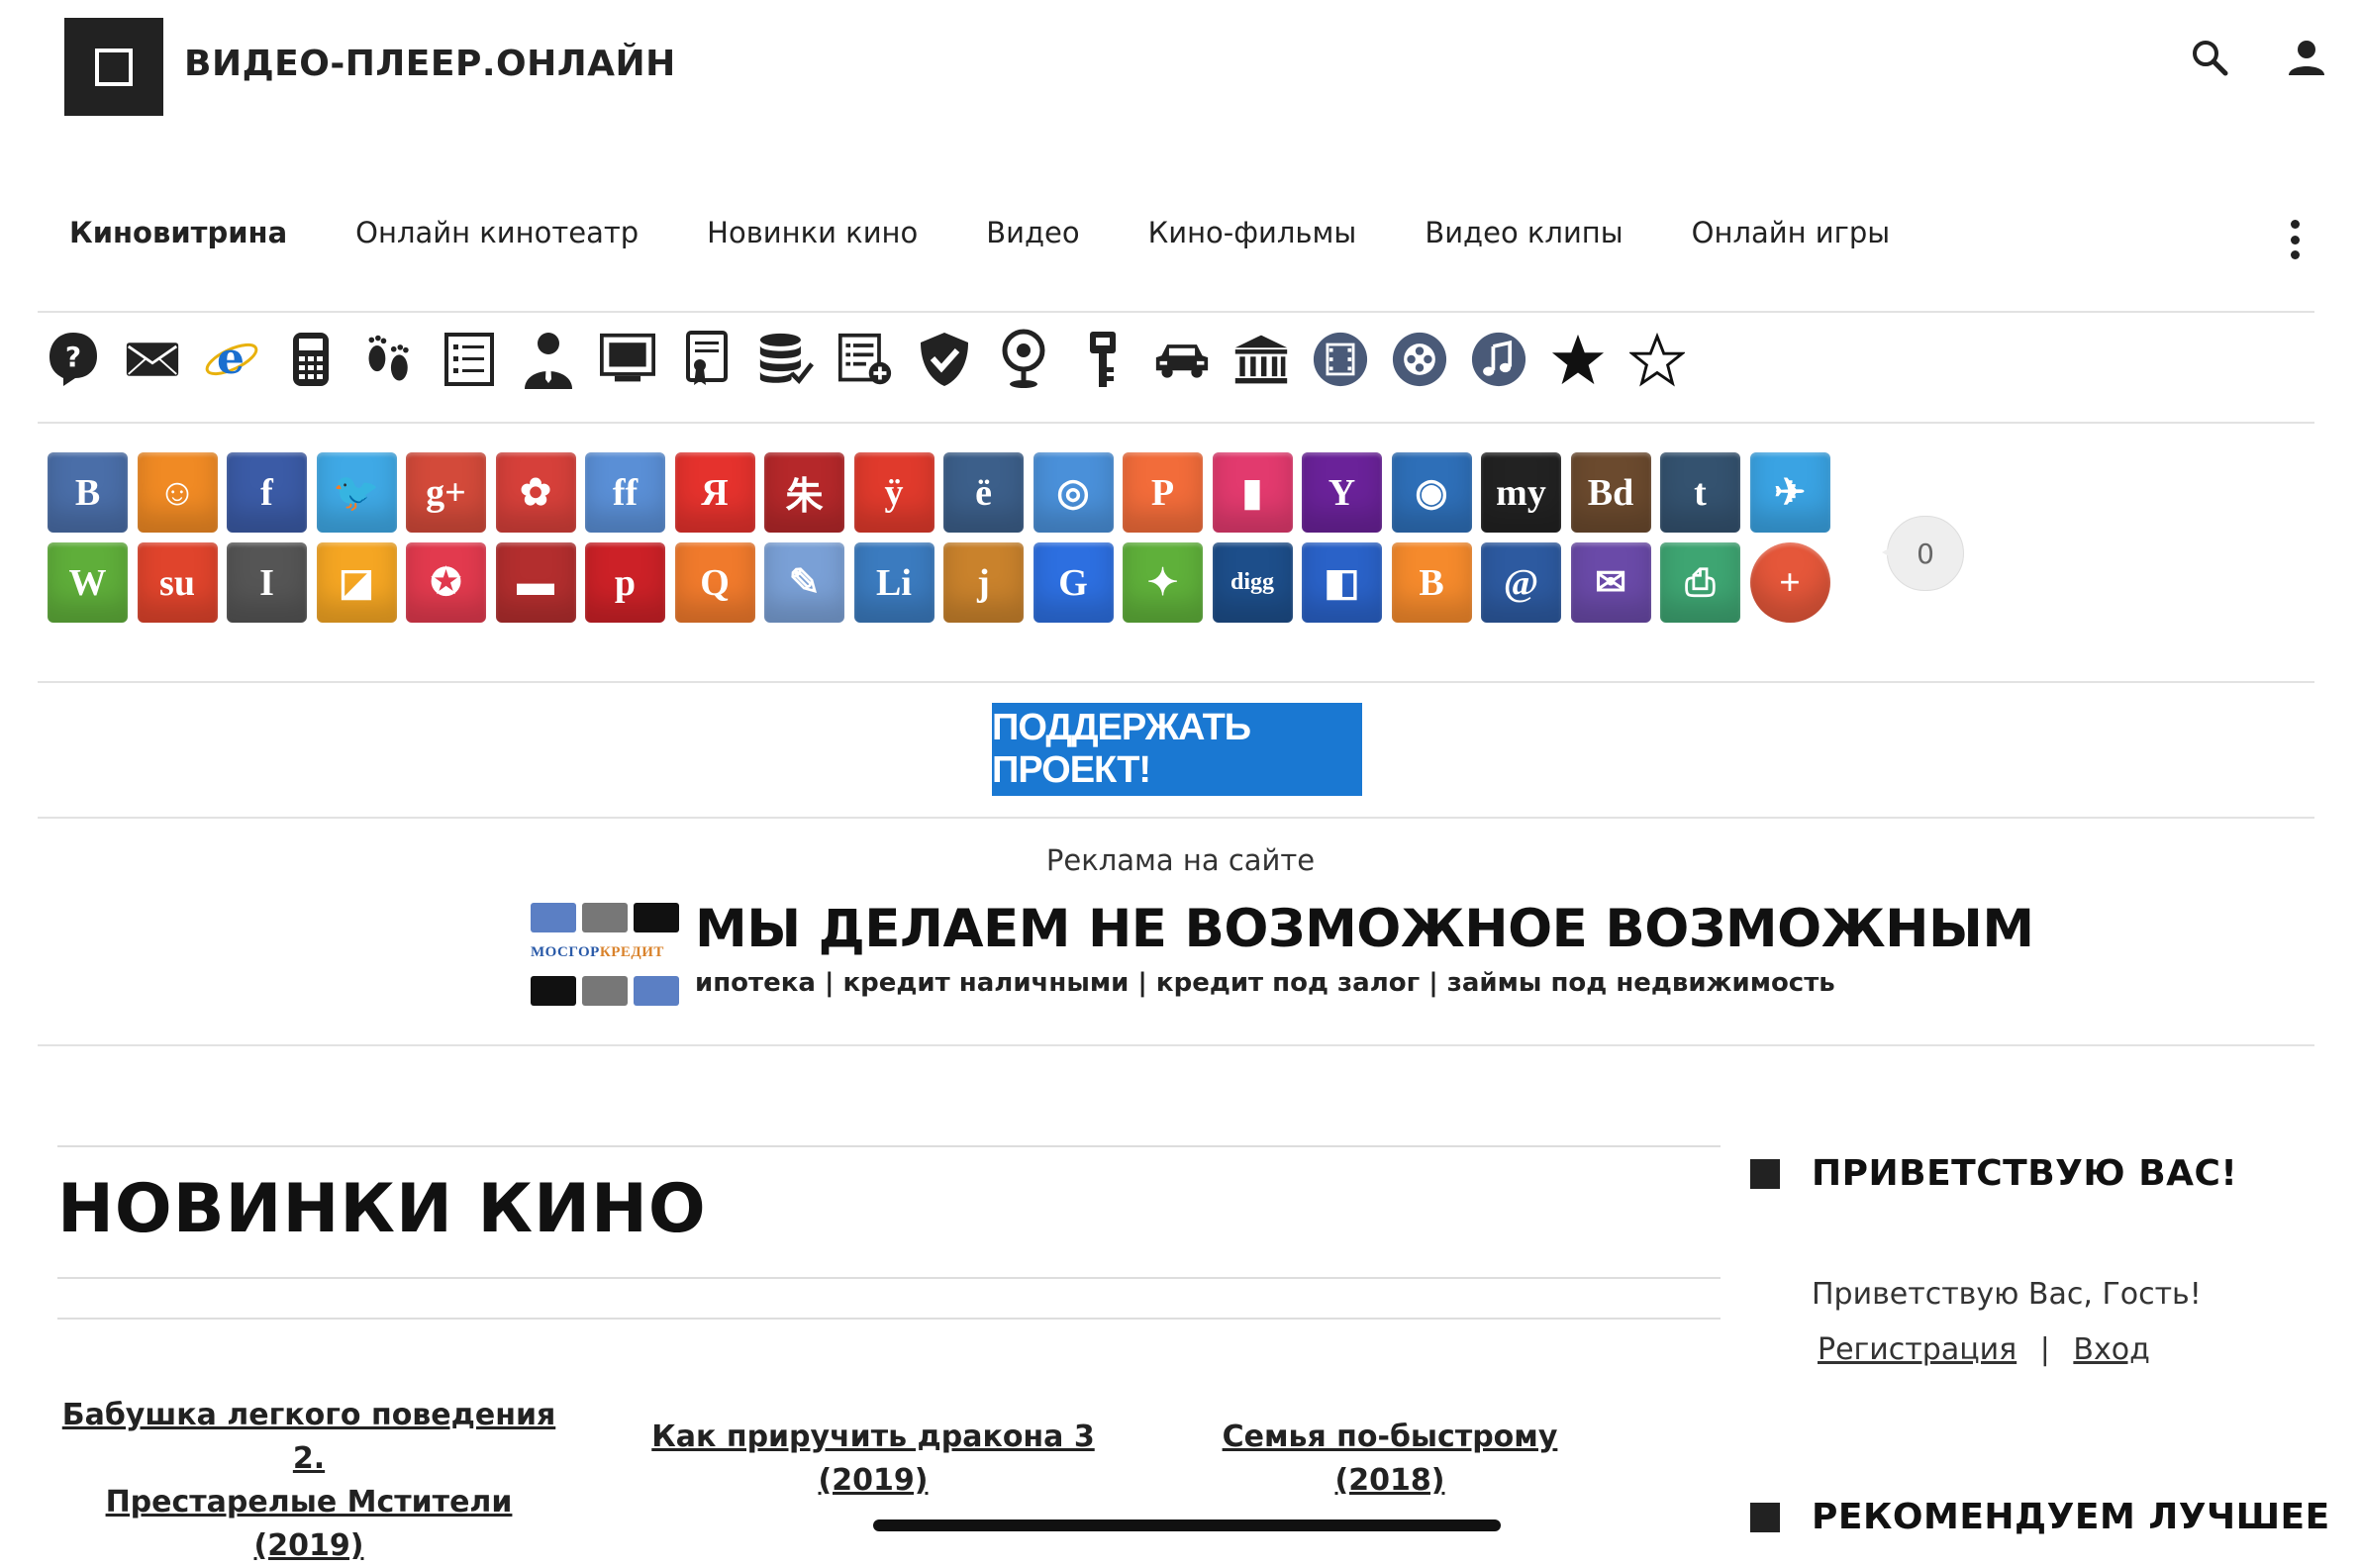 The width and height of the screenshot is (2361, 1568). Describe the element at coordinates (1521, 582) in the screenshot. I see `share-email-at-button: @` at that location.